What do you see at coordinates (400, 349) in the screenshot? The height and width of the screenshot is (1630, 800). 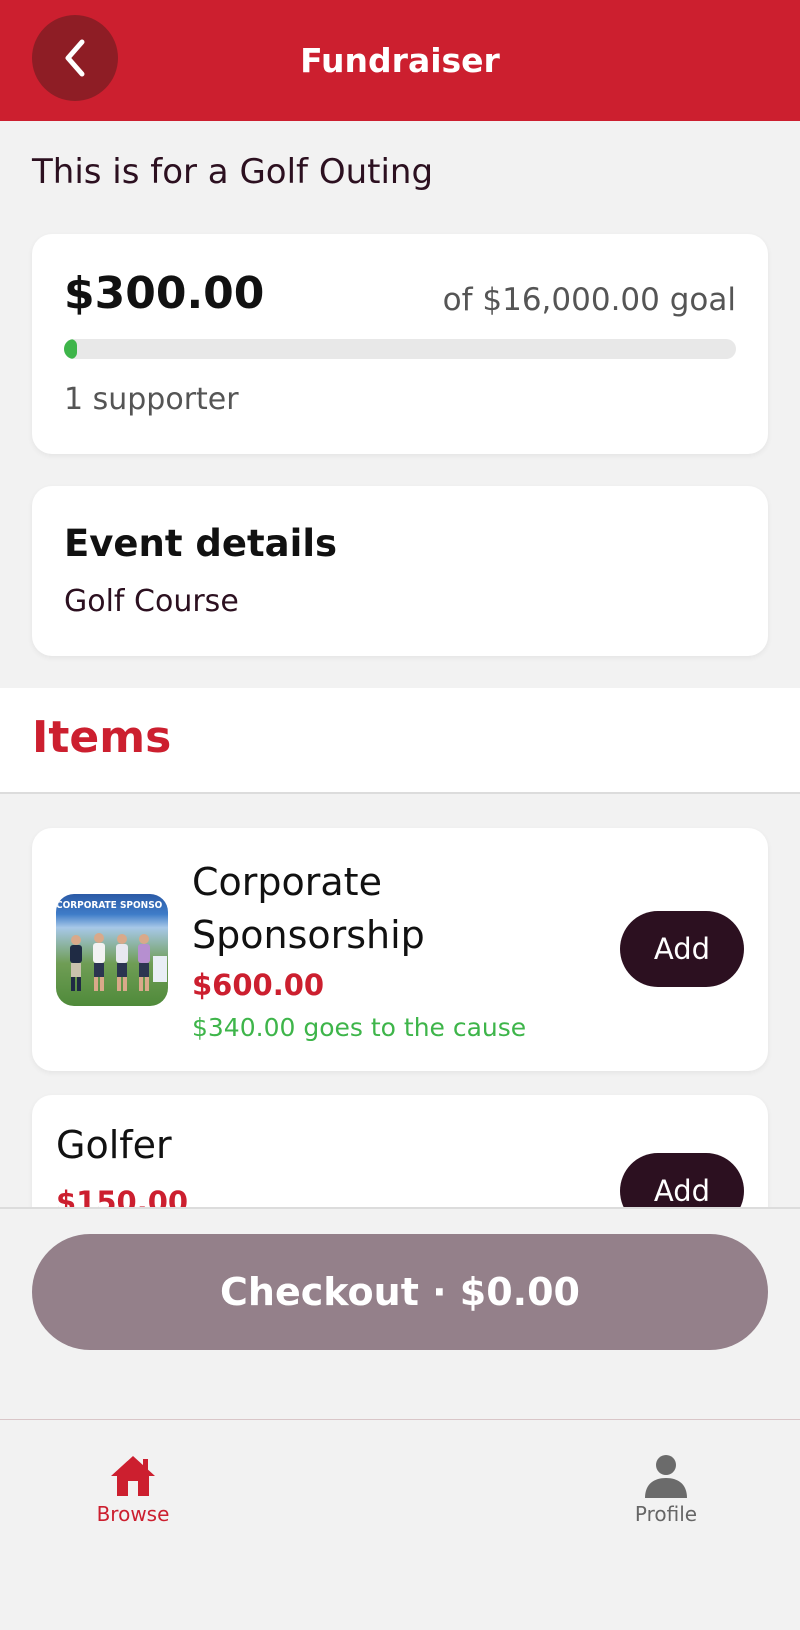 I see `progress-bar` at bounding box center [400, 349].